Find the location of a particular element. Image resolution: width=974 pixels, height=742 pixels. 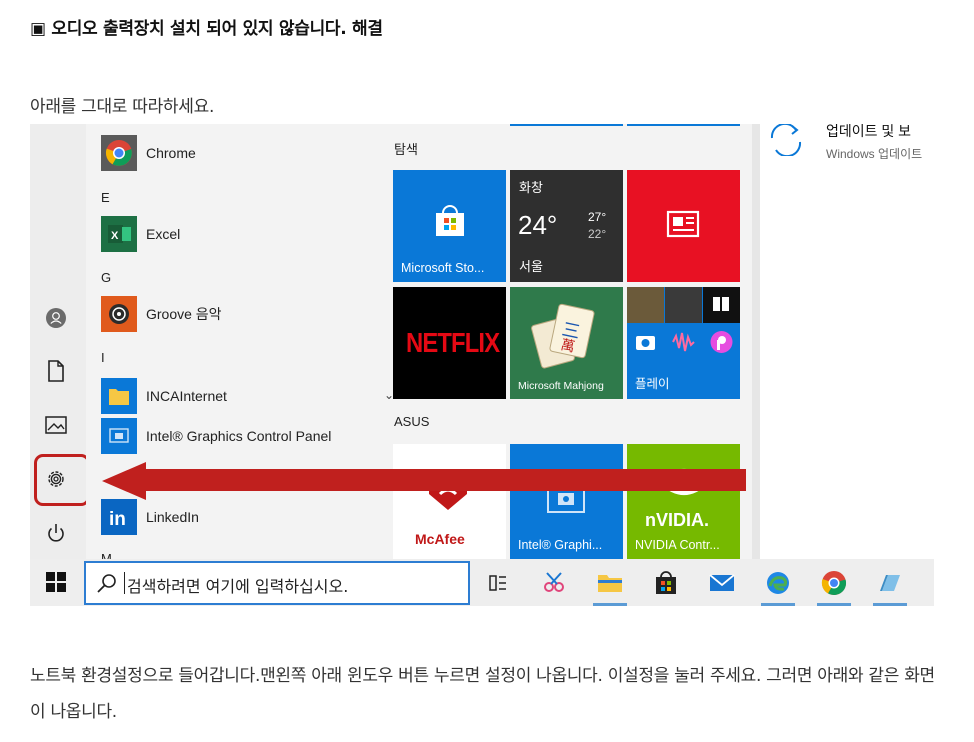

camera-icon is located at coordinates (645, 342).